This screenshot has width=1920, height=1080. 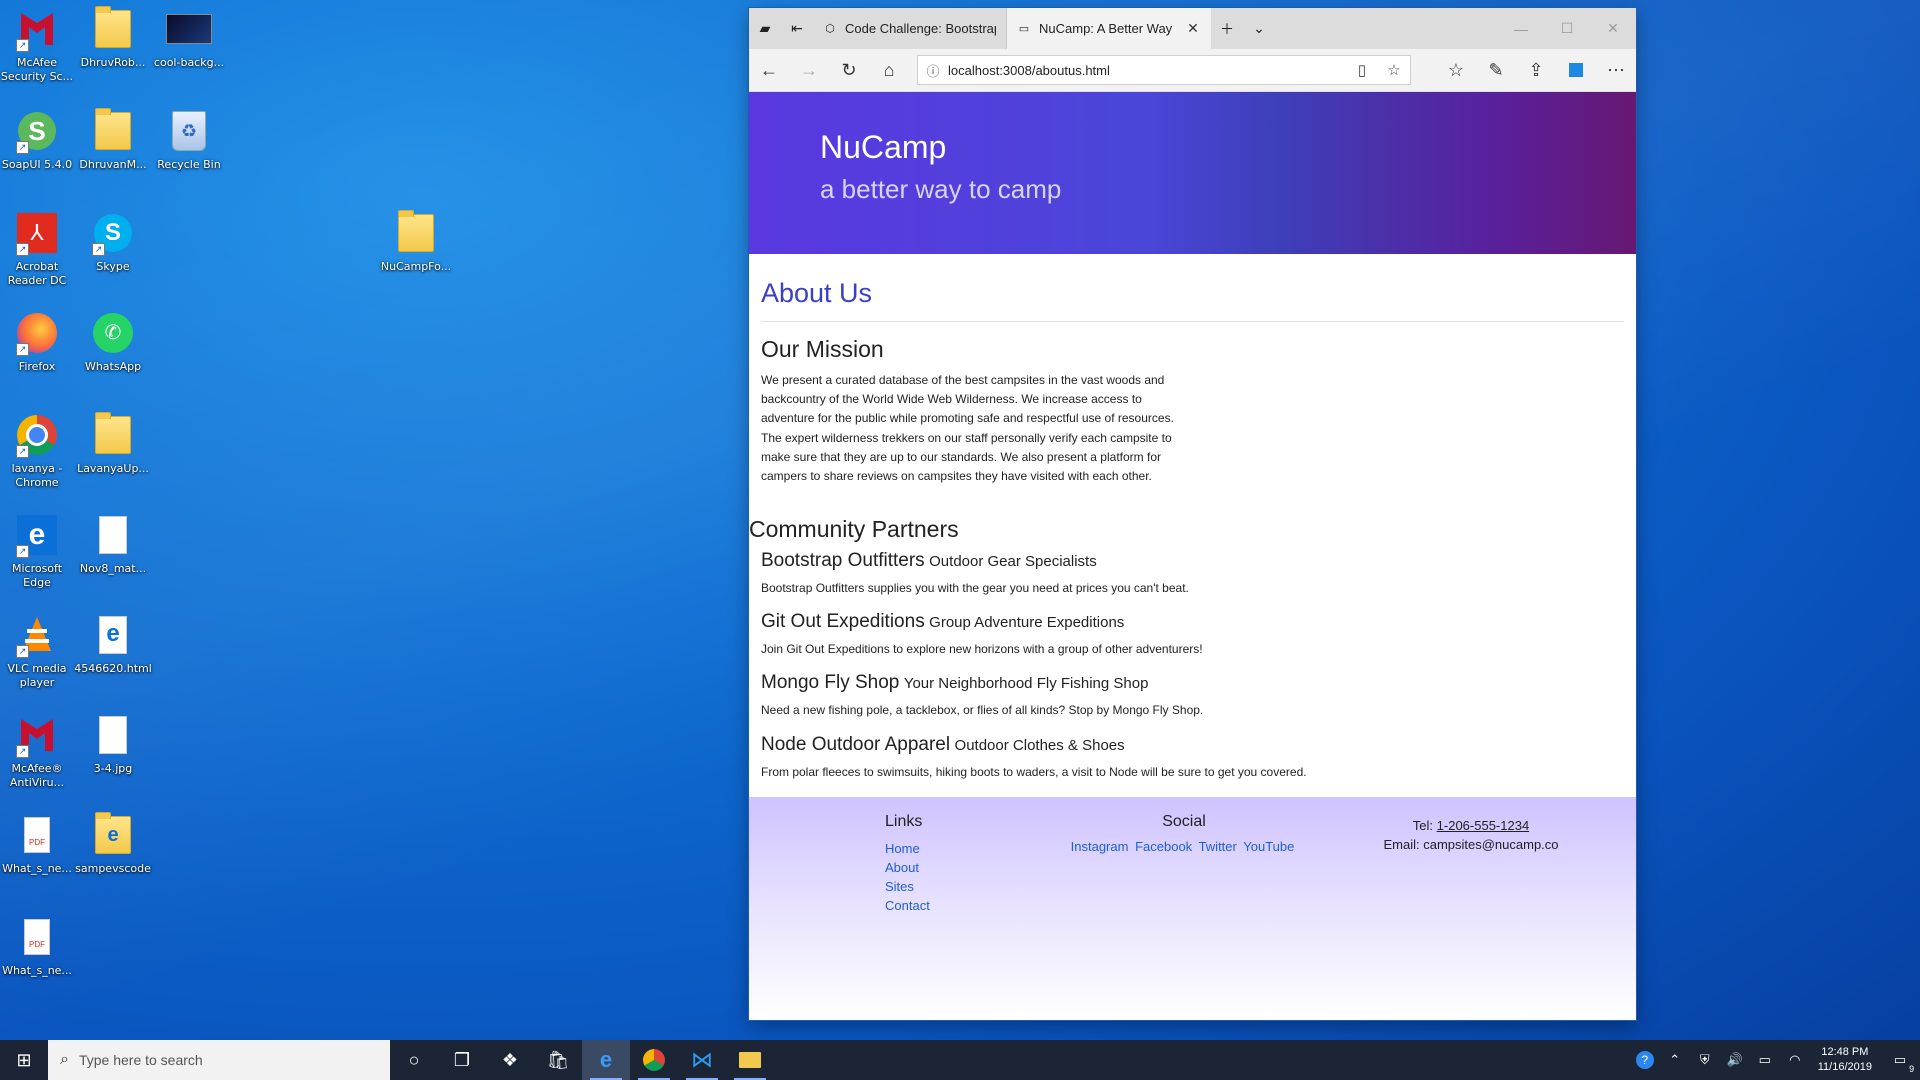 I want to click on refresh-icon: ↻, so click(x=849, y=69).